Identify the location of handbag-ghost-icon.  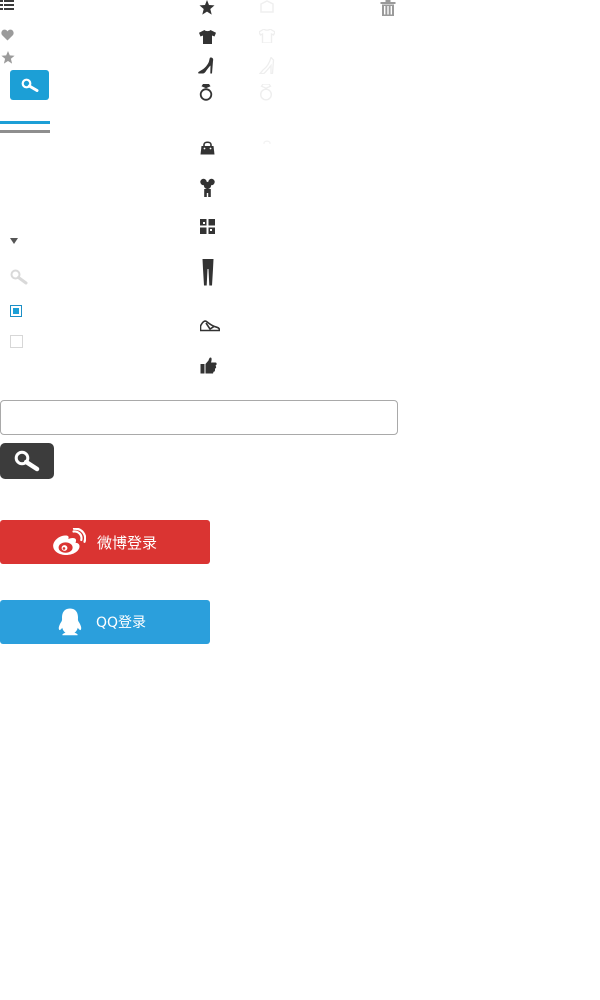
(267, 142).